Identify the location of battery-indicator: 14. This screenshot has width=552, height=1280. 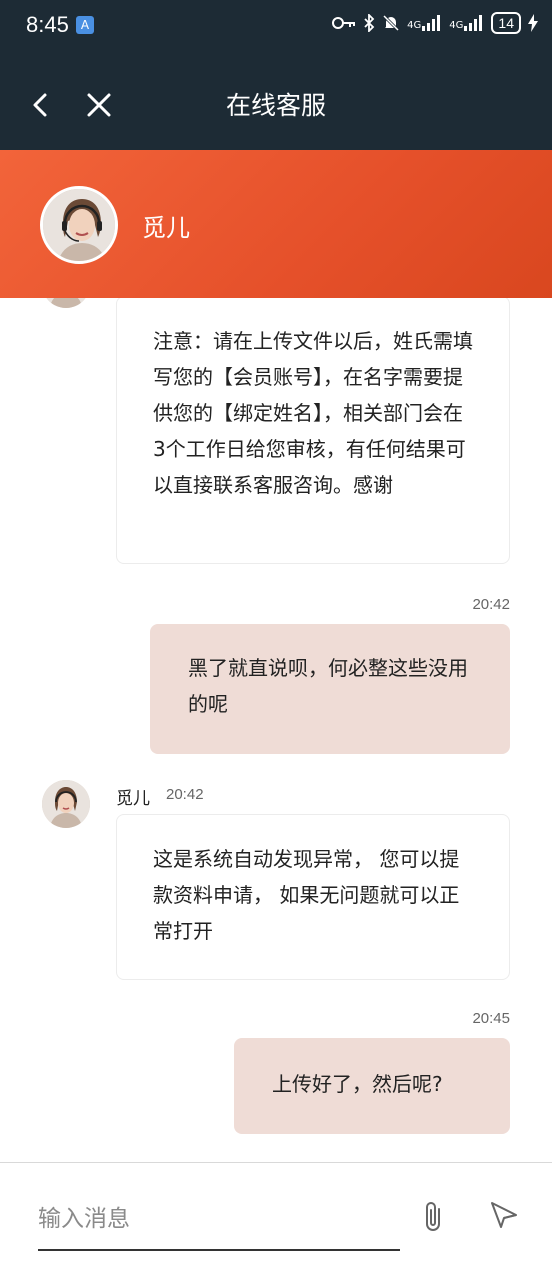
(506, 23).